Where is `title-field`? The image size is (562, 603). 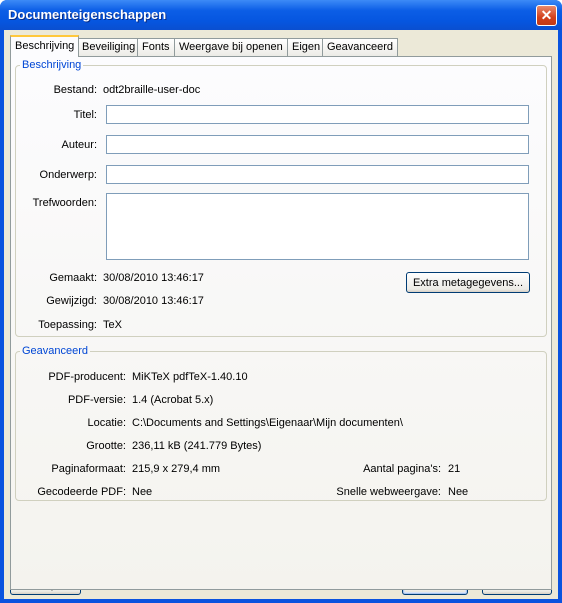
title-field is located at coordinates (317, 114).